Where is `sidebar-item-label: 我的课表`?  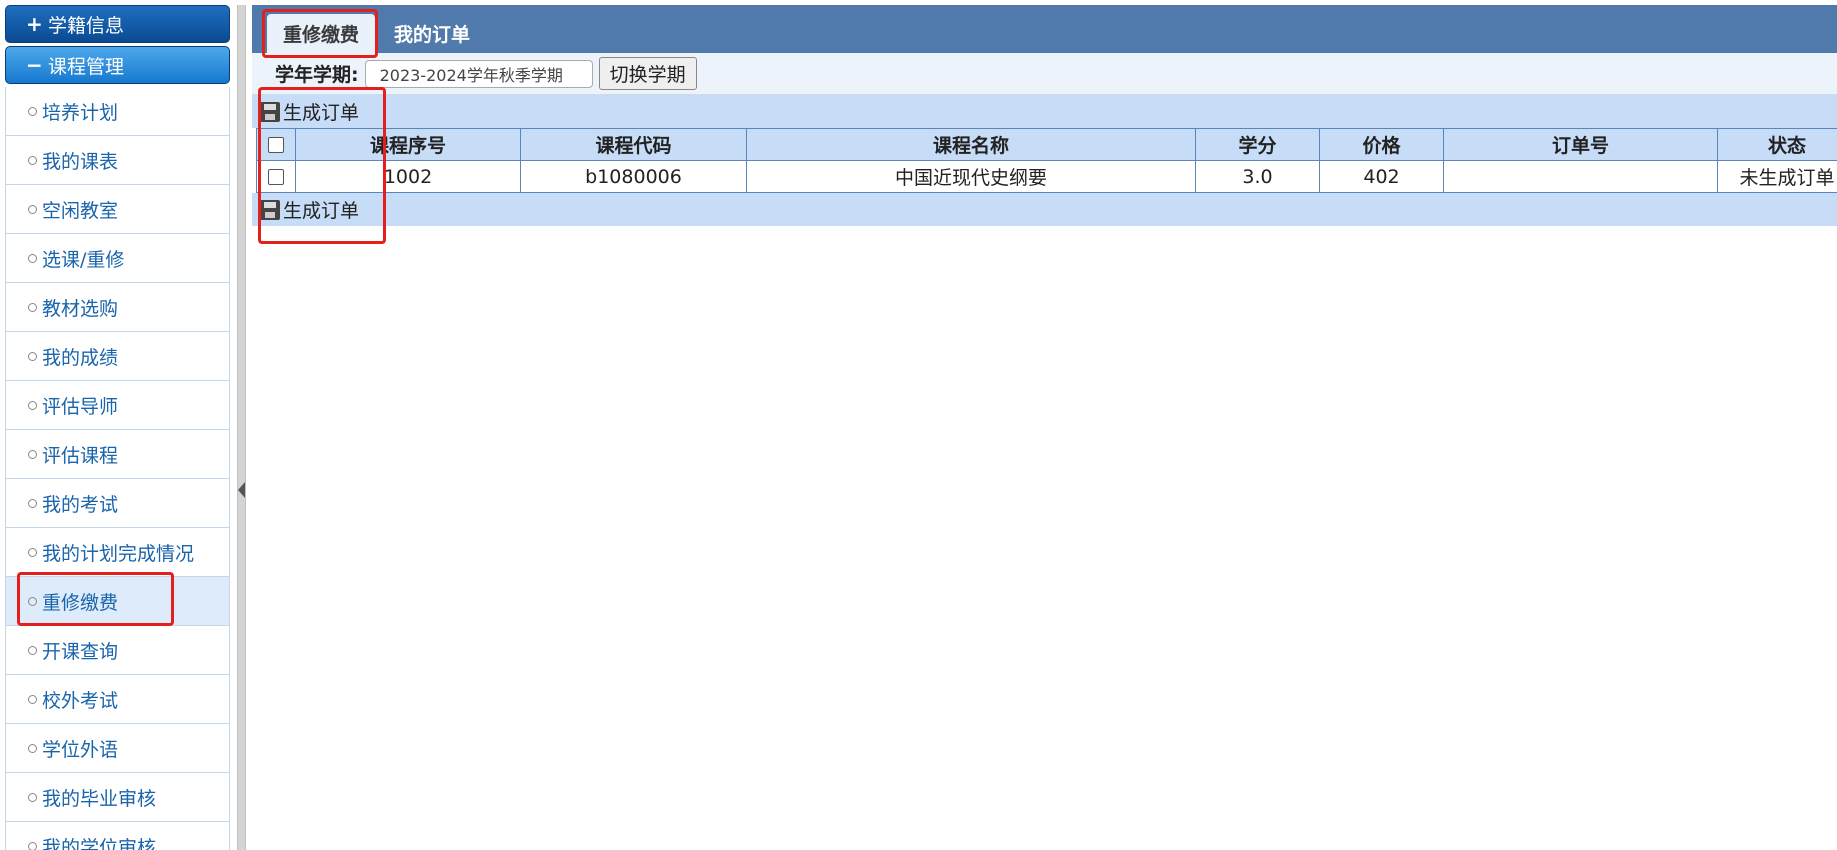 sidebar-item-label: 我的课表 is located at coordinates (80, 161).